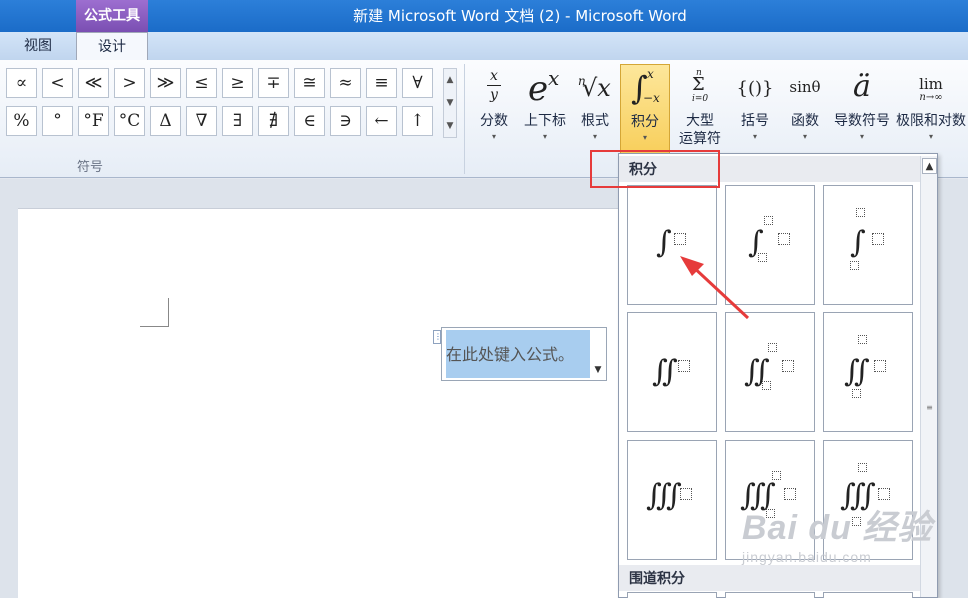  Describe the element at coordinates (805, 87) in the screenshot. I see `function-icon: sinθ` at that location.